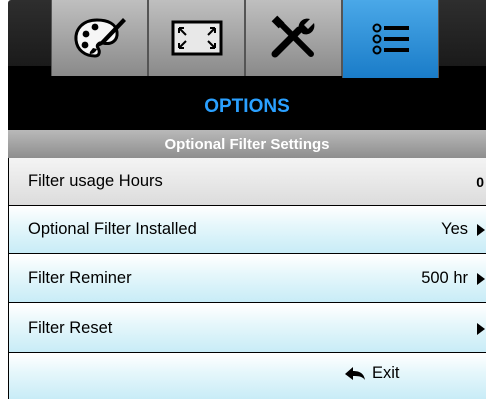 This screenshot has width=486, height=399. Describe the element at coordinates (247, 144) in the screenshot. I see `section-subtitle: Optional Filter Settings` at that location.